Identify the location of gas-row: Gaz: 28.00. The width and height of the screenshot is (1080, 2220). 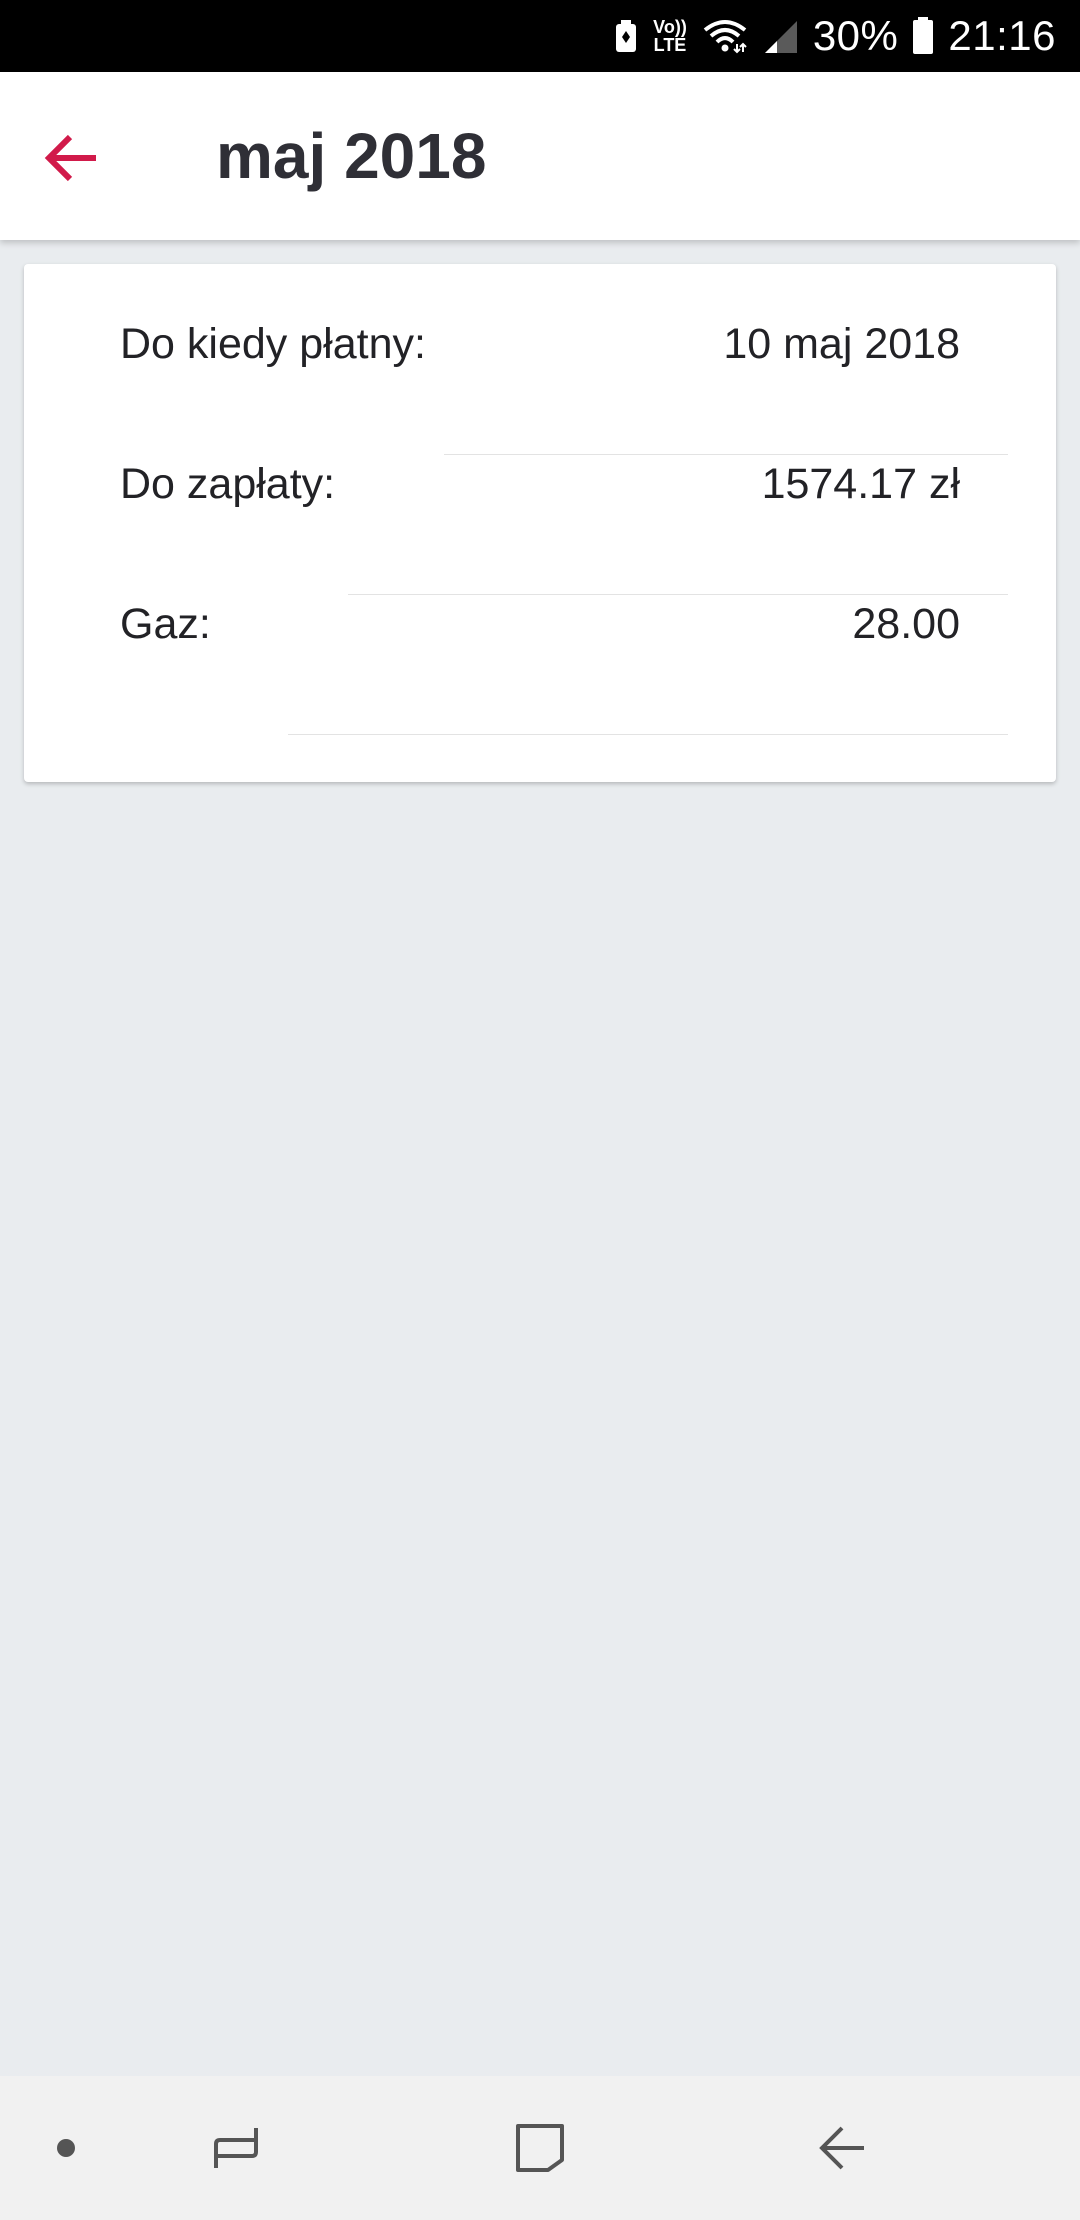
(540, 639).